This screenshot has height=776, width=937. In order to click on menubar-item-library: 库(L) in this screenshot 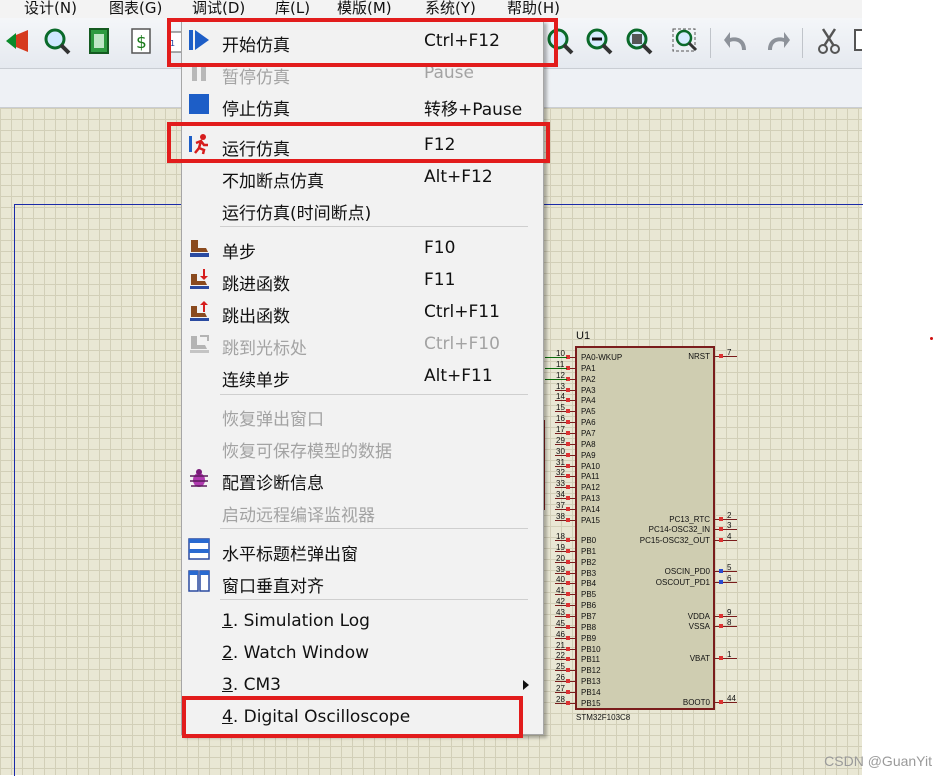, I will do `click(292, 9)`.